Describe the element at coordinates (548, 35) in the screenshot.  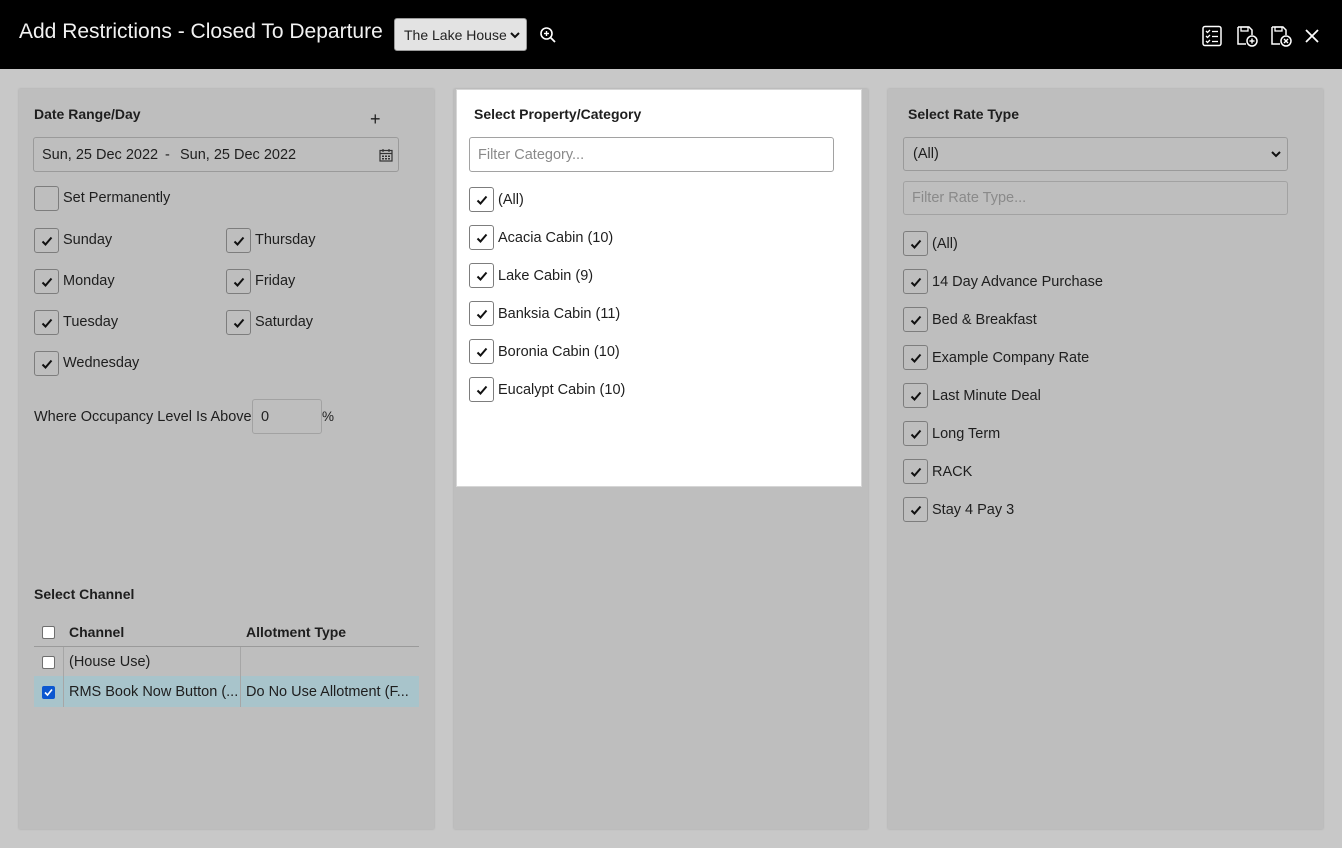
I see `zoom-in-icon` at that location.